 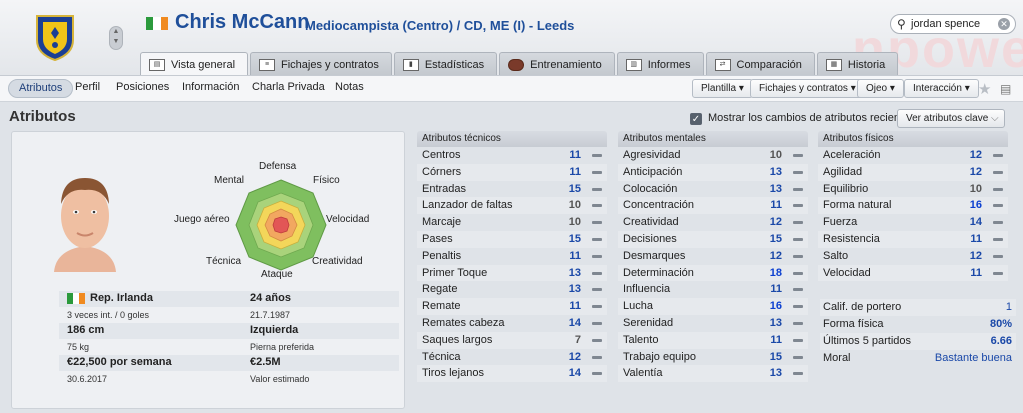 I want to click on button-label: Ver atributos clave, so click(x=947, y=118).